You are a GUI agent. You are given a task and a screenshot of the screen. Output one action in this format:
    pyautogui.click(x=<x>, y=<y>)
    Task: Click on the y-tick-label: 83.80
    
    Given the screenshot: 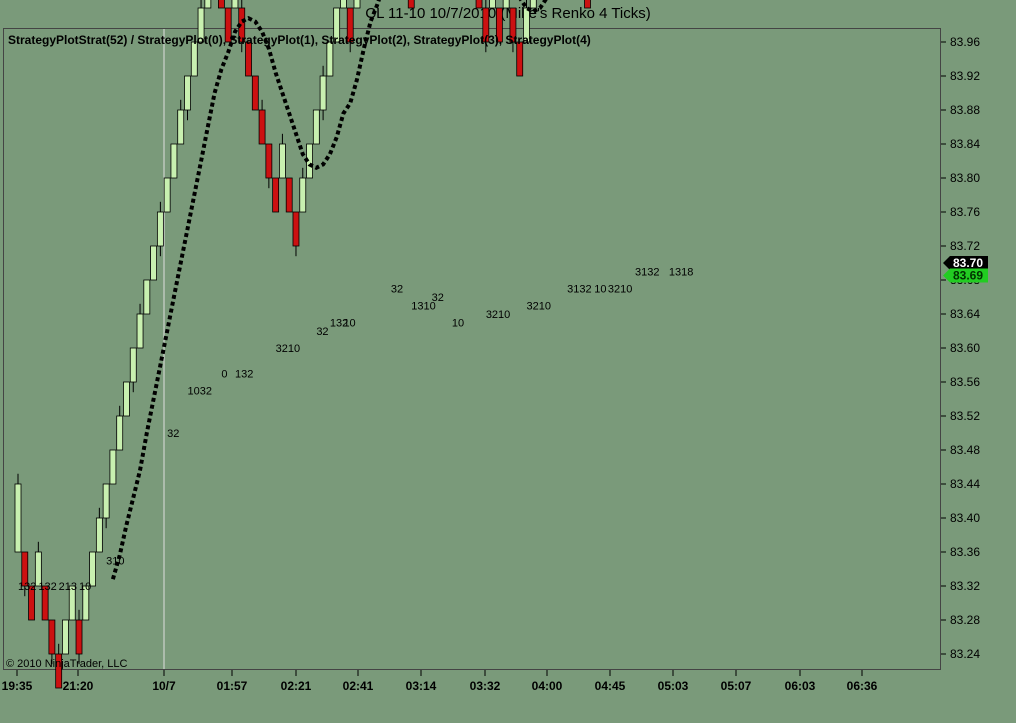 What is the action you would take?
    pyautogui.click(x=965, y=178)
    